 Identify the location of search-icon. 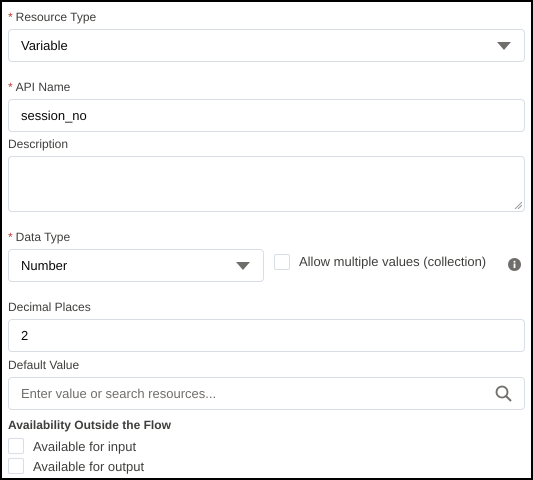
(503, 393).